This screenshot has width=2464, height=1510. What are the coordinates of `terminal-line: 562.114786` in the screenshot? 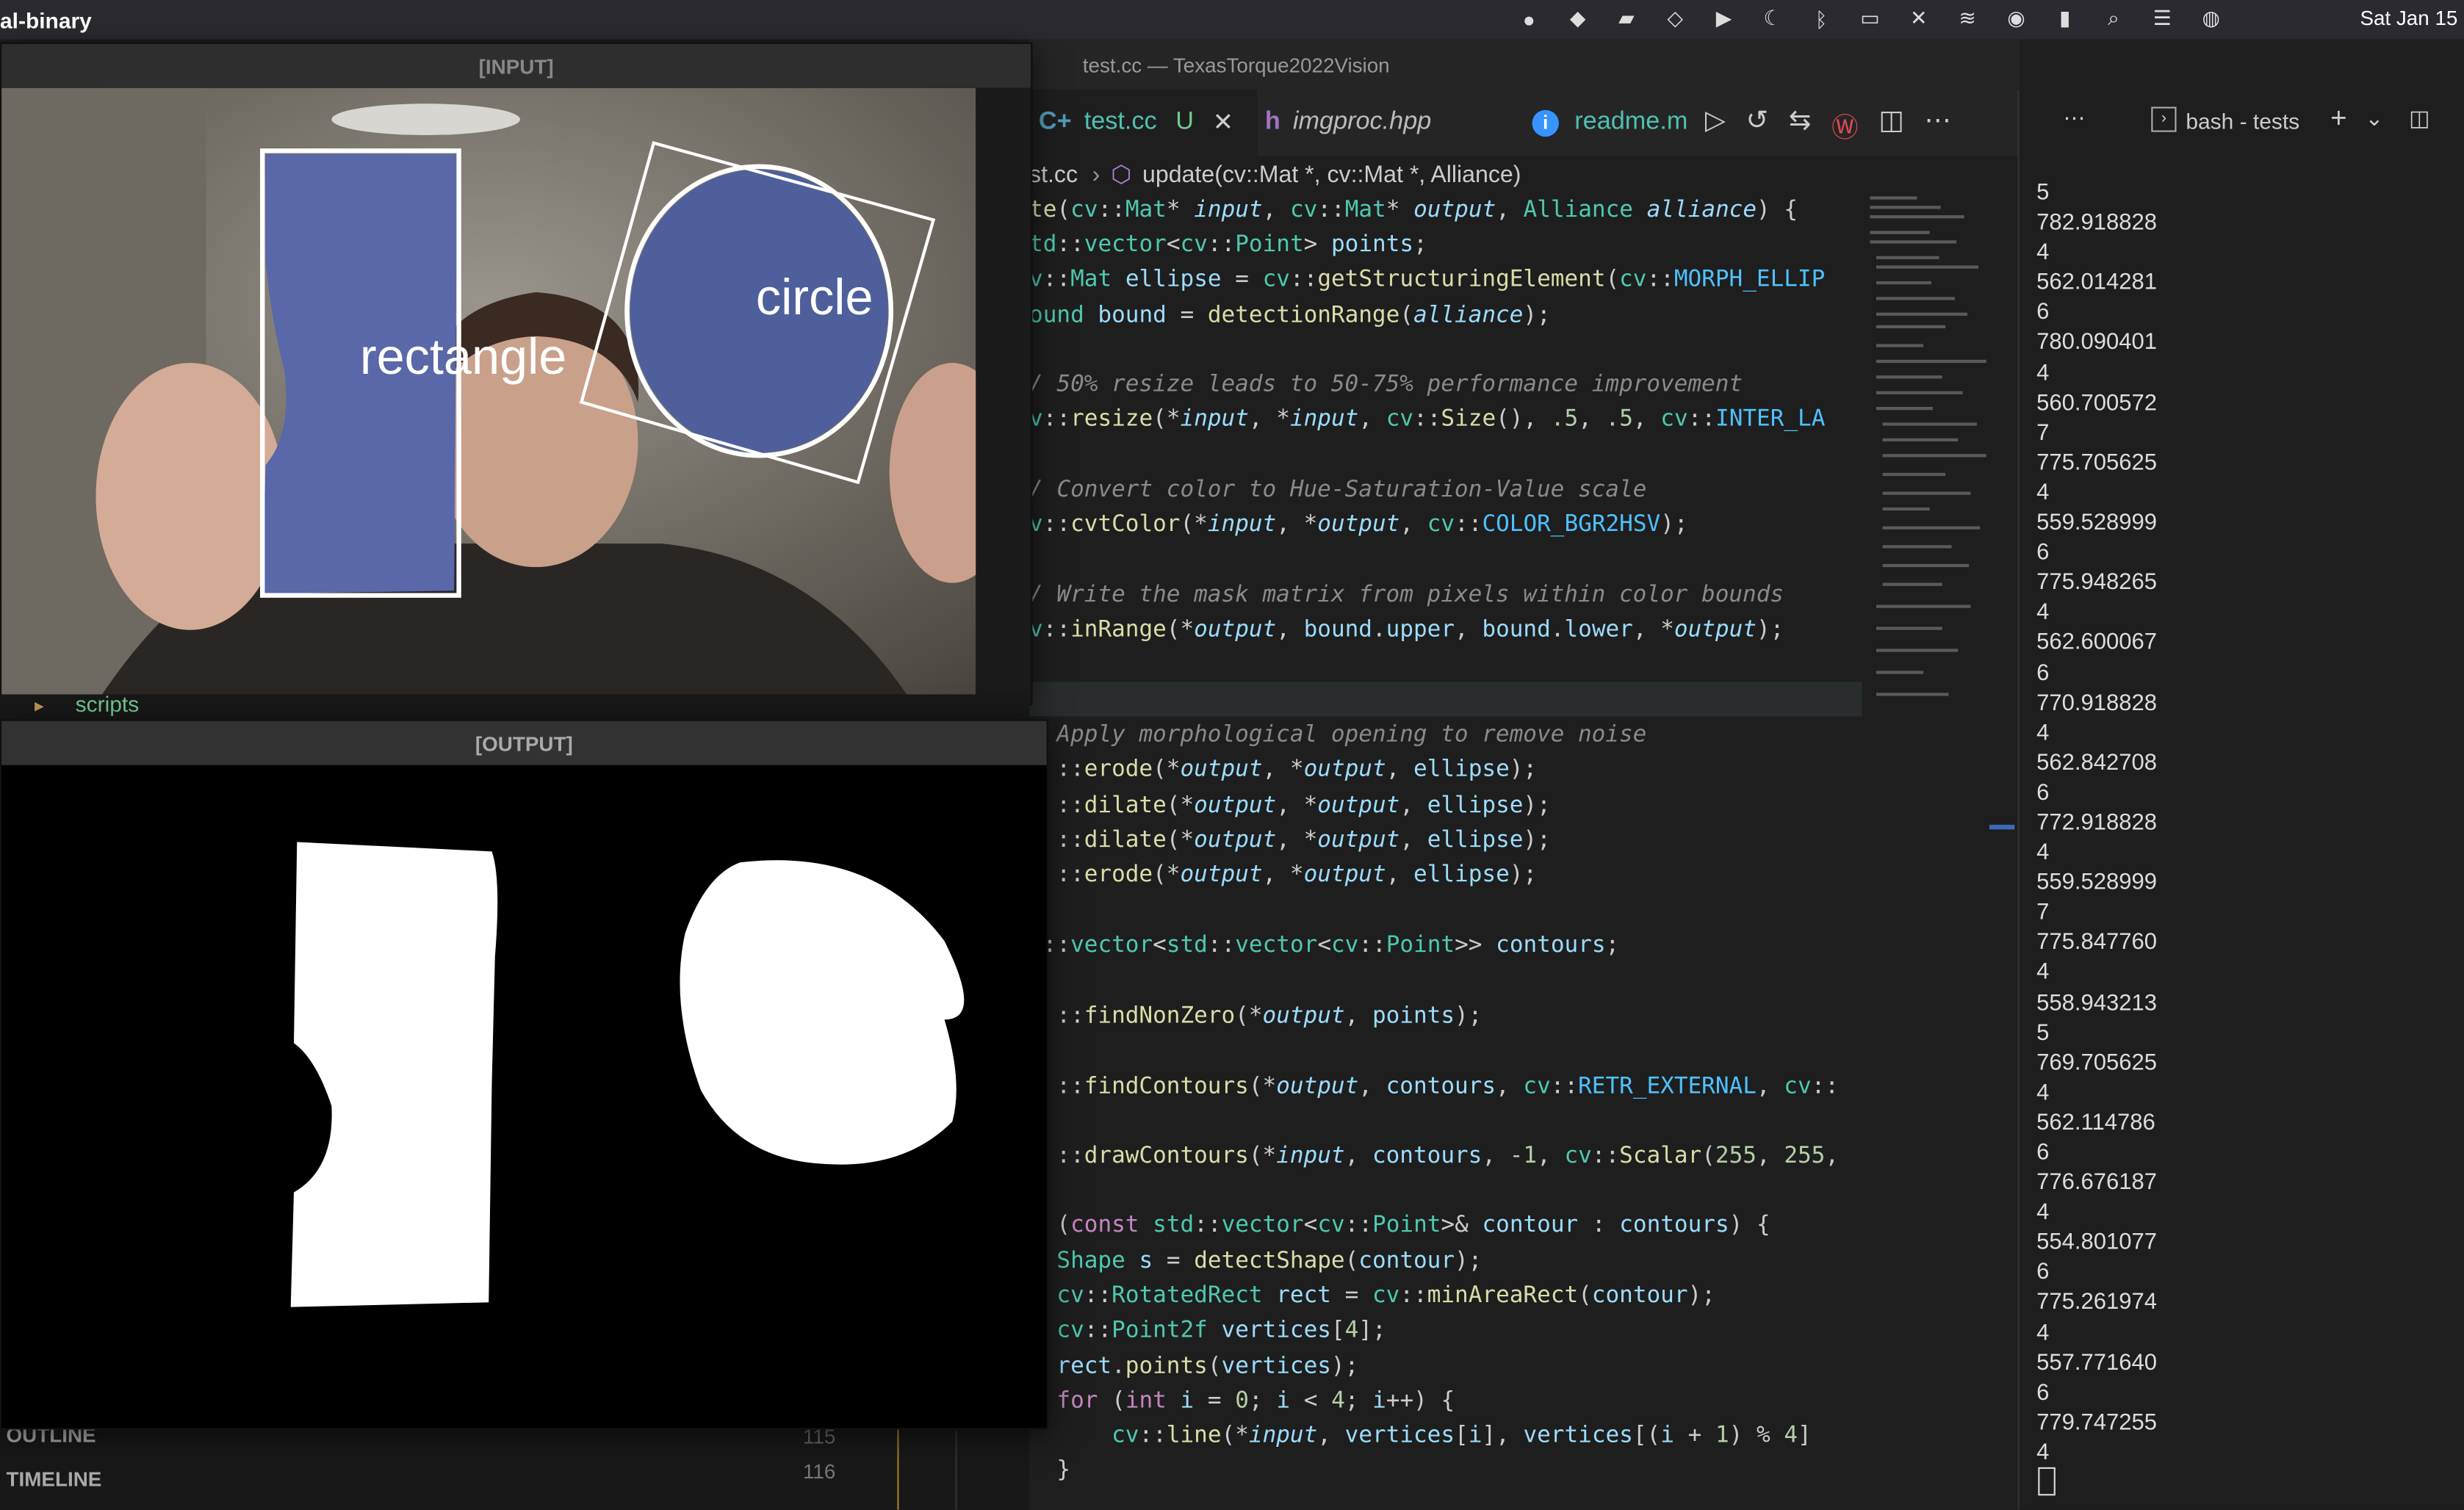 It's located at (2095, 1123).